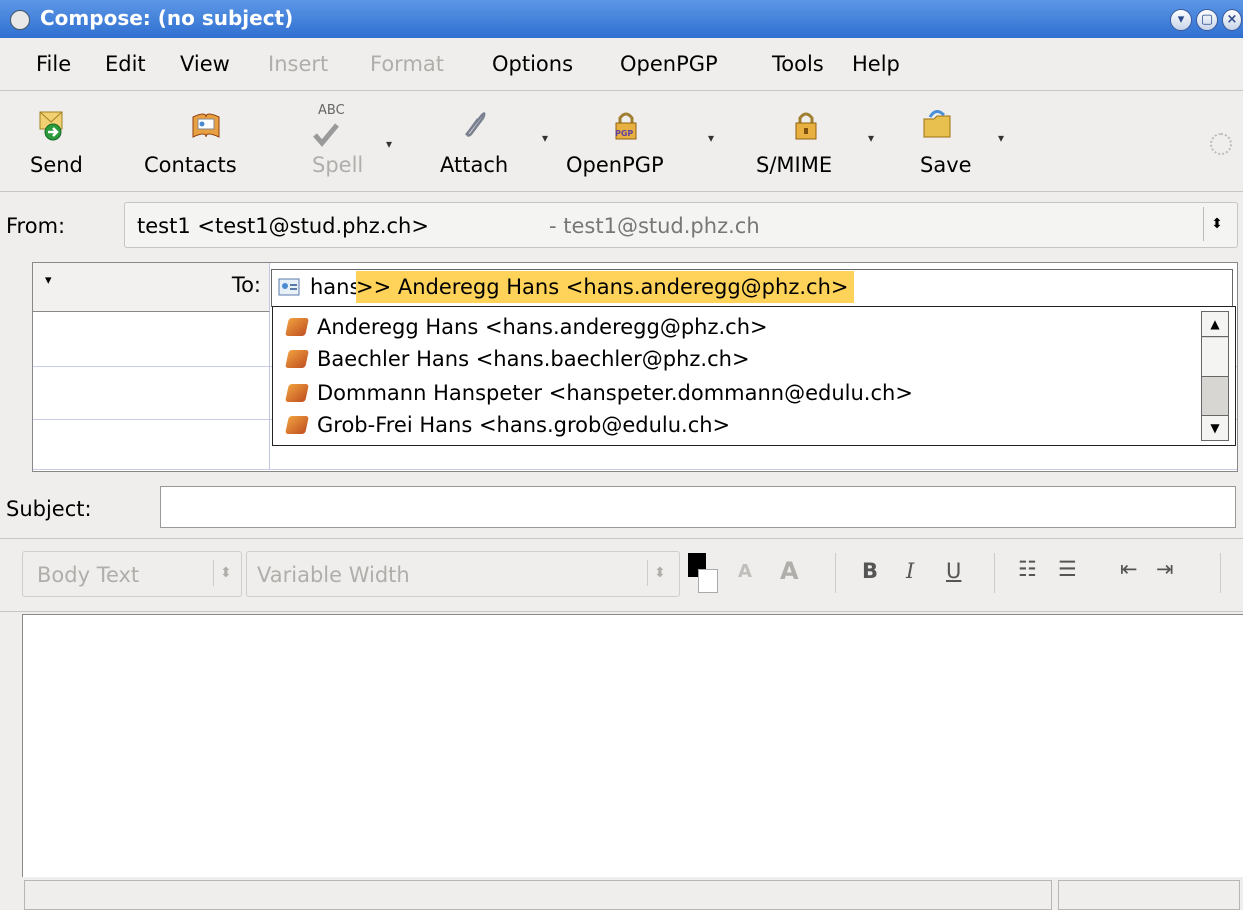 Image resolution: width=1243 pixels, height=910 pixels. Describe the element at coordinates (1221, 144) in the screenshot. I see `throbber-icon` at that location.